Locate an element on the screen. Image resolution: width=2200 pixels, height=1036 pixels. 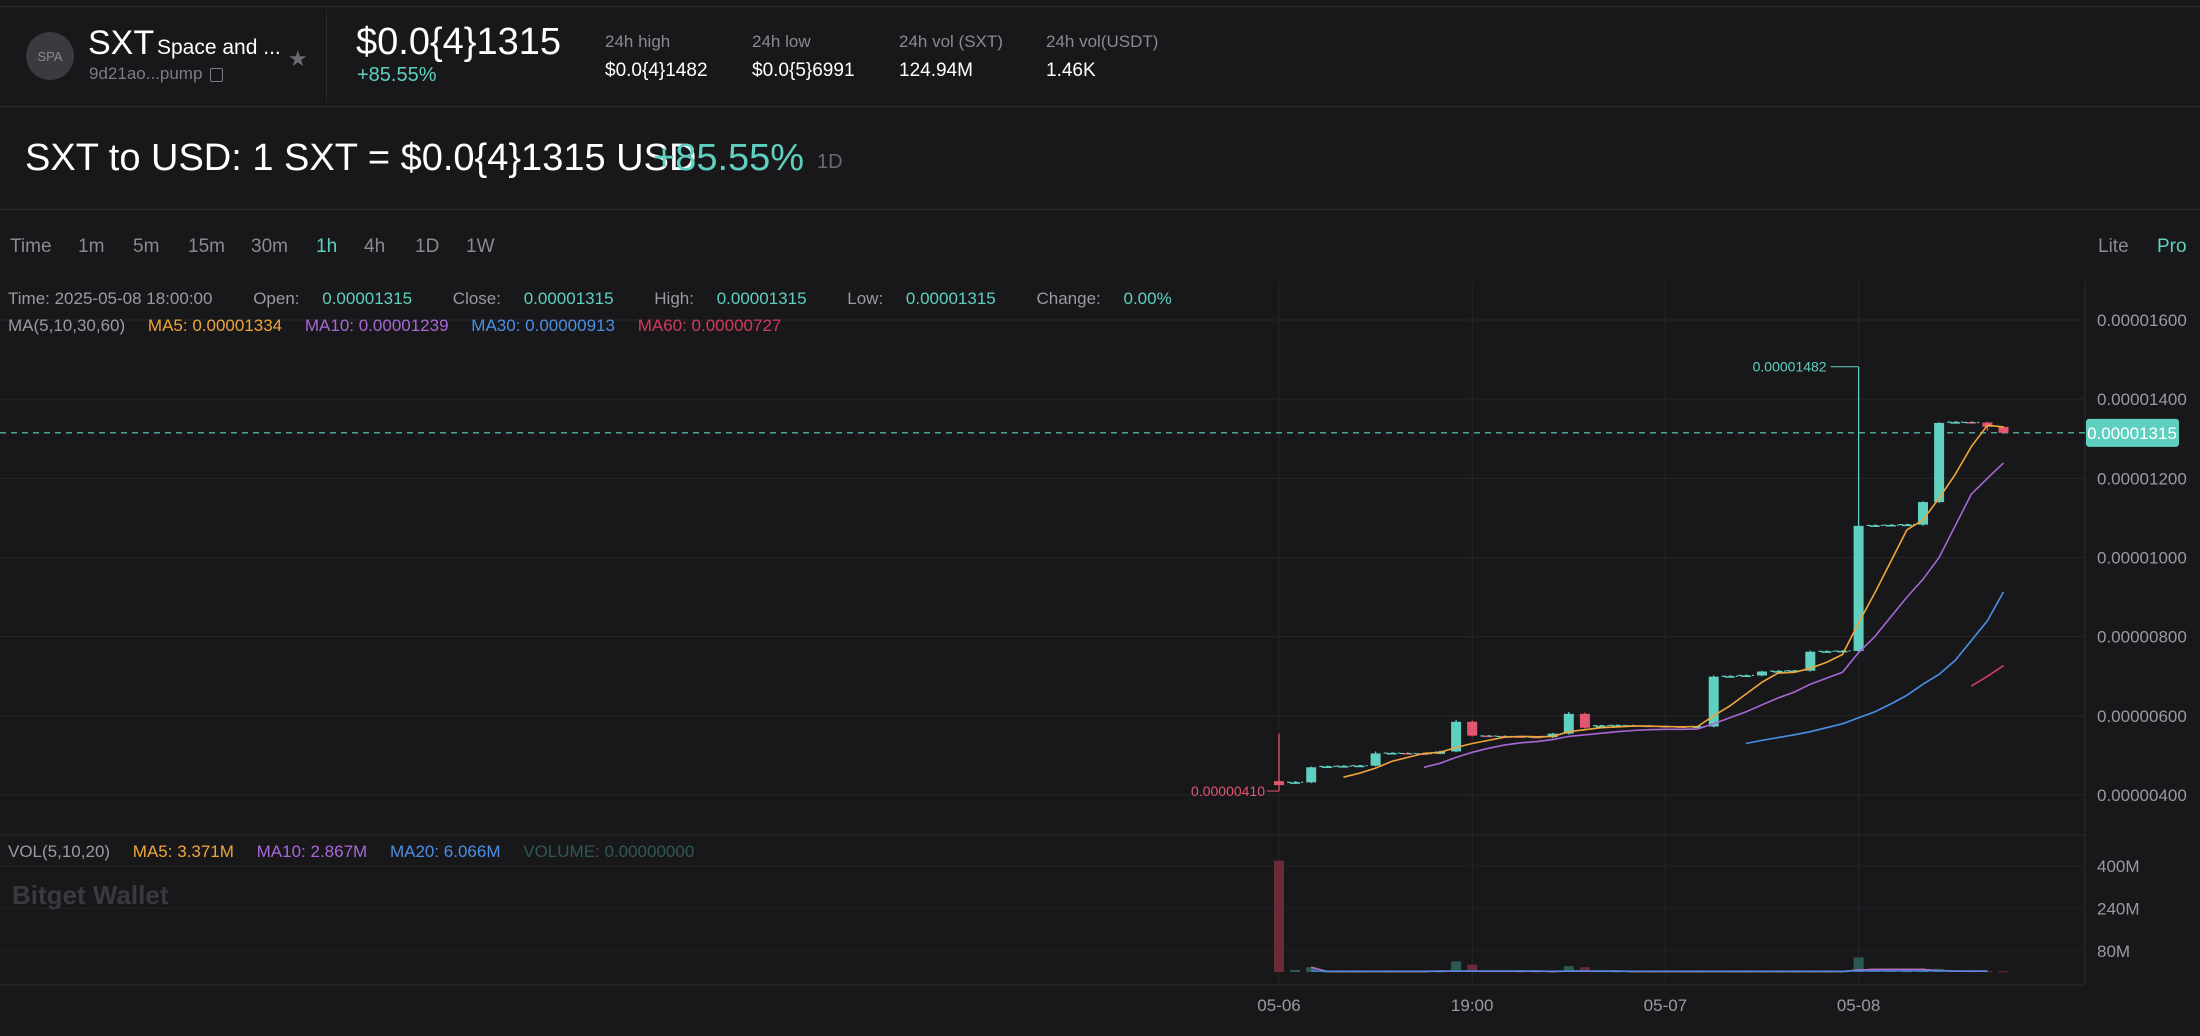
info-open-label: Open: is located at coordinates (276, 298).